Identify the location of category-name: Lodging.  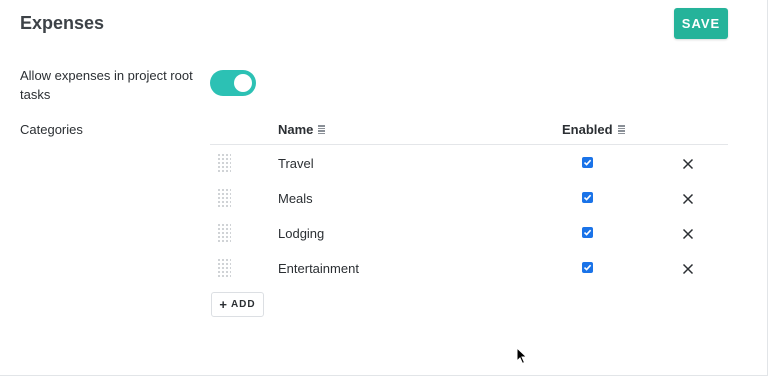
(301, 233).